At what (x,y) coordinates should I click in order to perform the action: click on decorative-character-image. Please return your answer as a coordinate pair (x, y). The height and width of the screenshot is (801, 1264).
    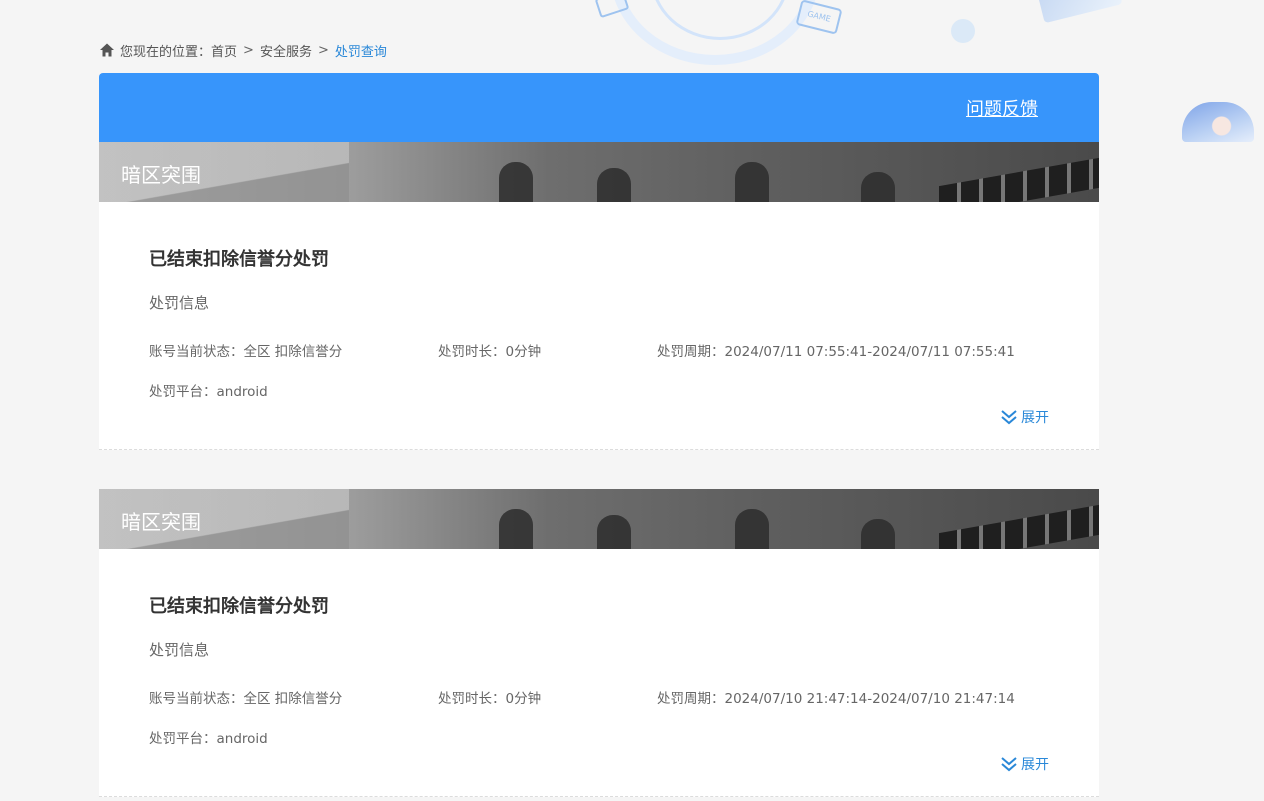
    Looking at the image, I should click on (1218, 122).